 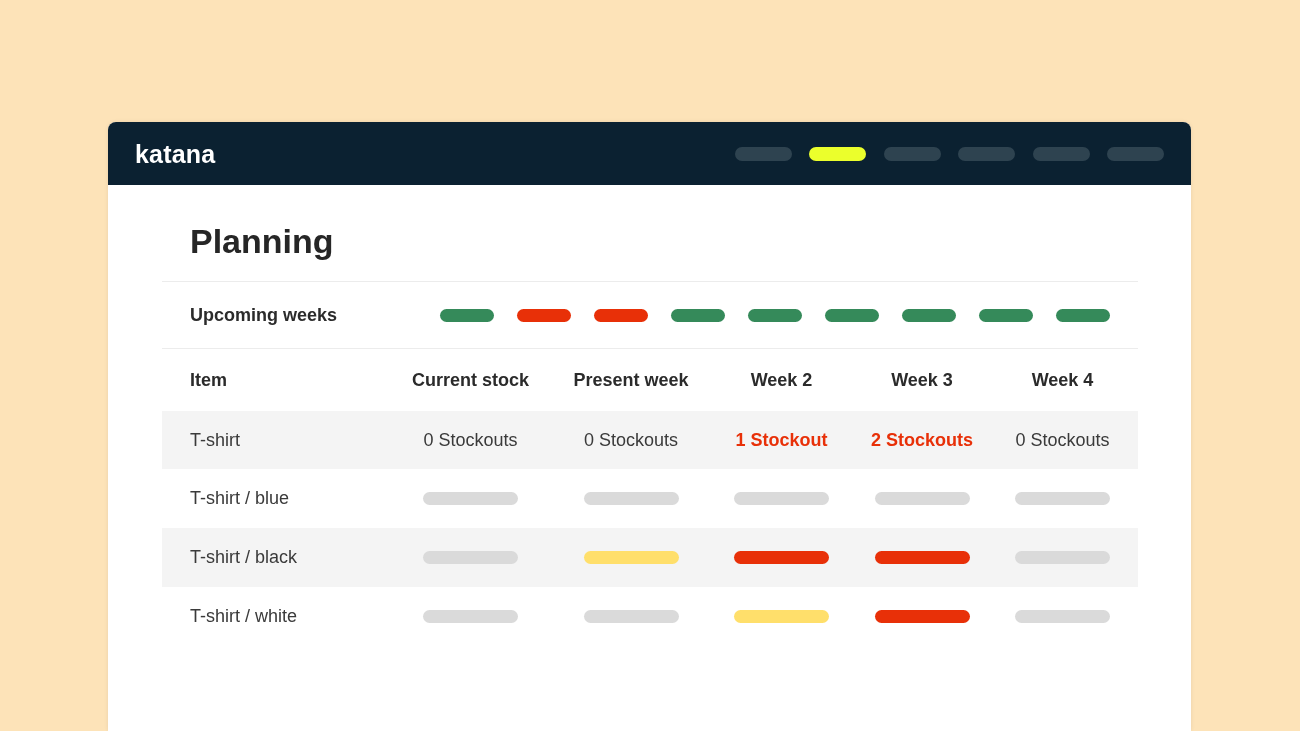 What do you see at coordinates (244, 557) in the screenshot?
I see `table-cell: T-shirt / black` at bounding box center [244, 557].